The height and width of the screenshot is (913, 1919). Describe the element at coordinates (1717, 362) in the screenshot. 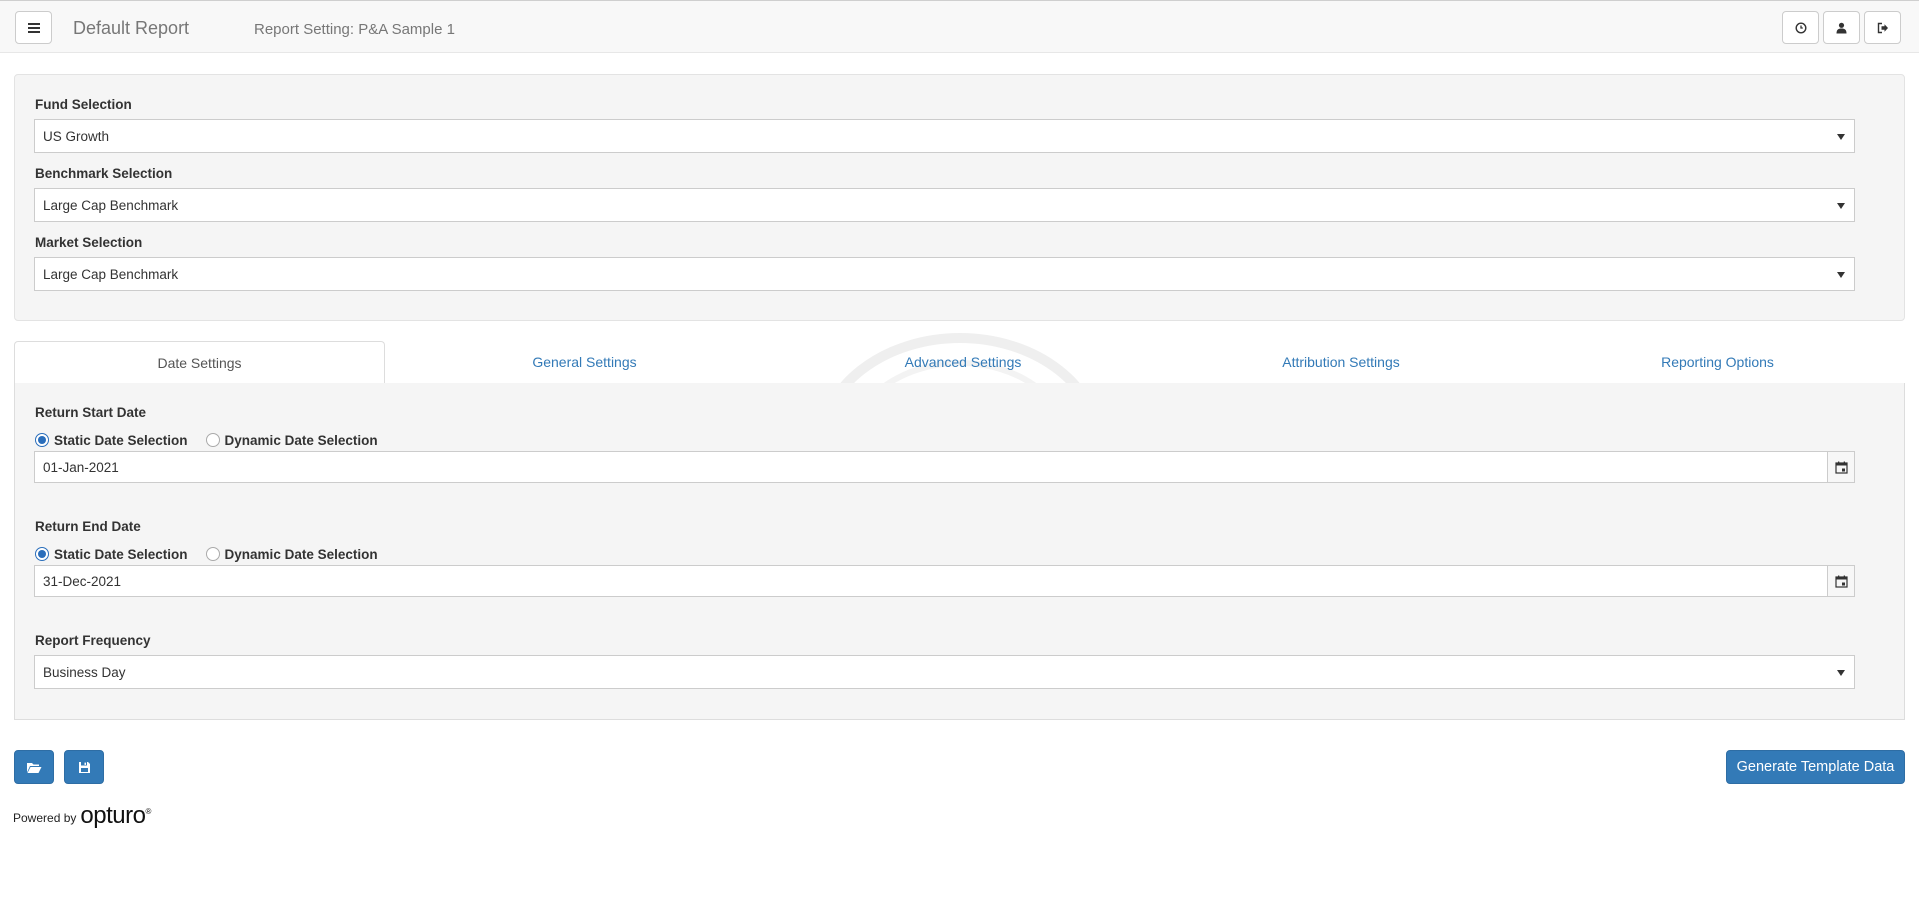

I see `tab-reporting-options: Reporting Options` at that location.